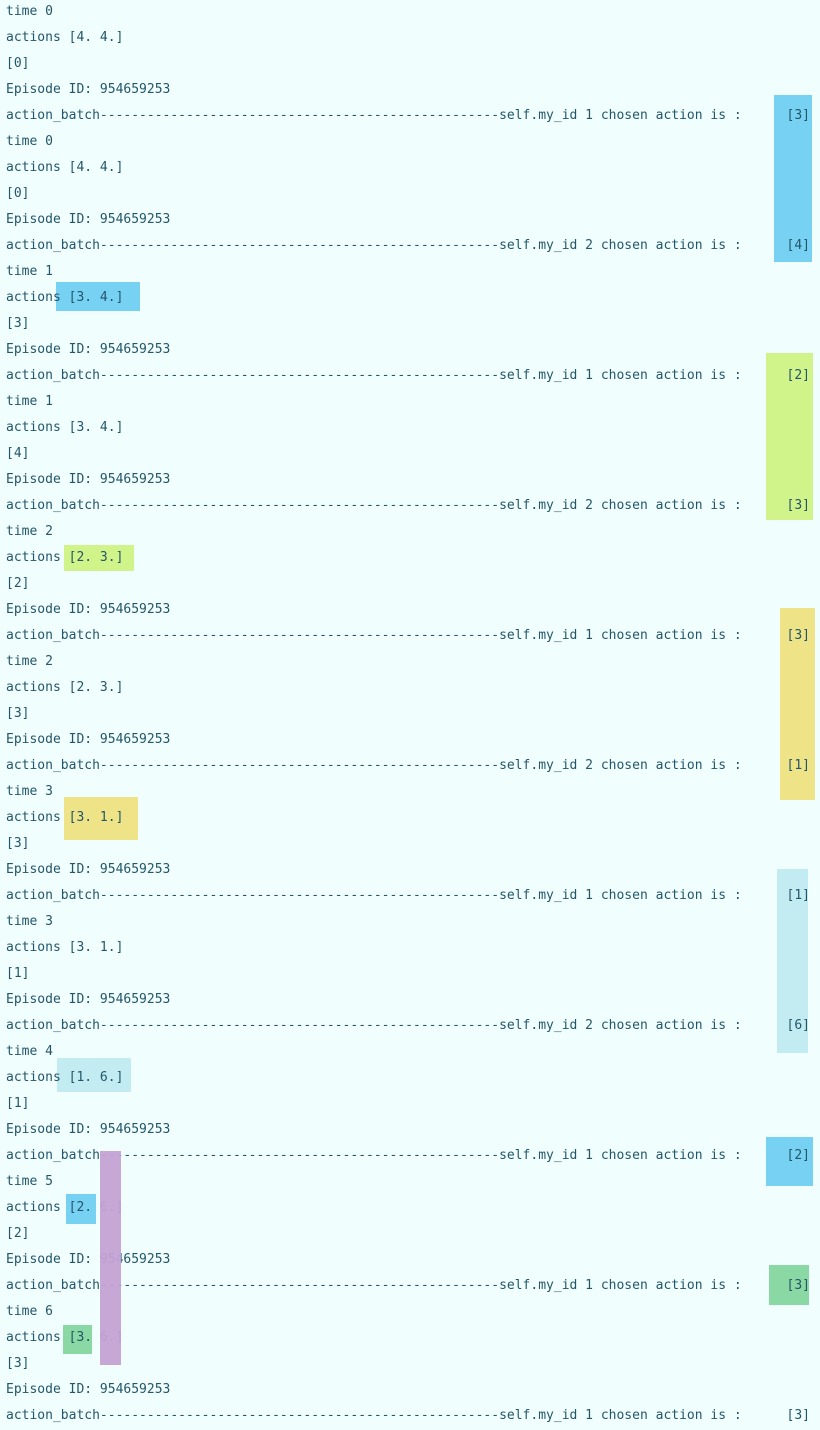  I want to click on chosen-action-value: [6], so click(798, 1025).